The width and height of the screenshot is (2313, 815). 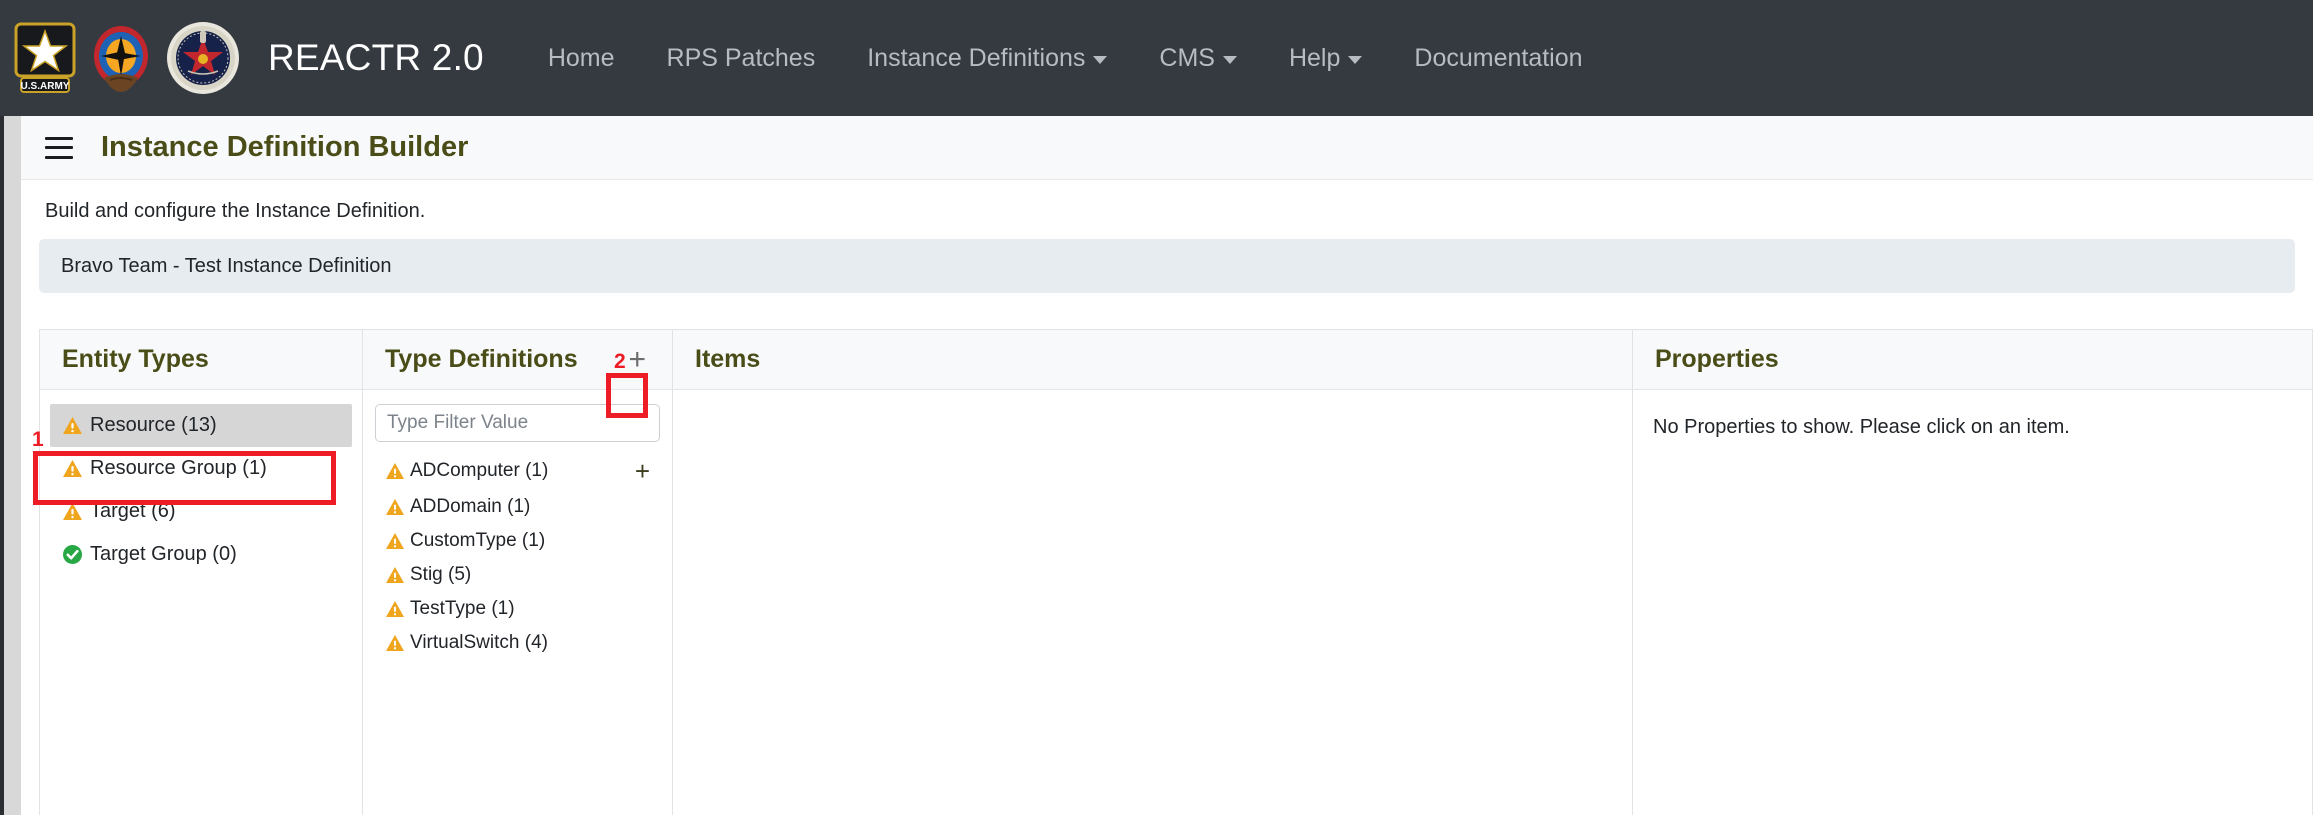 I want to click on type-definitions-body: ADComputer (1) + ADDomai, so click(x=517, y=602).